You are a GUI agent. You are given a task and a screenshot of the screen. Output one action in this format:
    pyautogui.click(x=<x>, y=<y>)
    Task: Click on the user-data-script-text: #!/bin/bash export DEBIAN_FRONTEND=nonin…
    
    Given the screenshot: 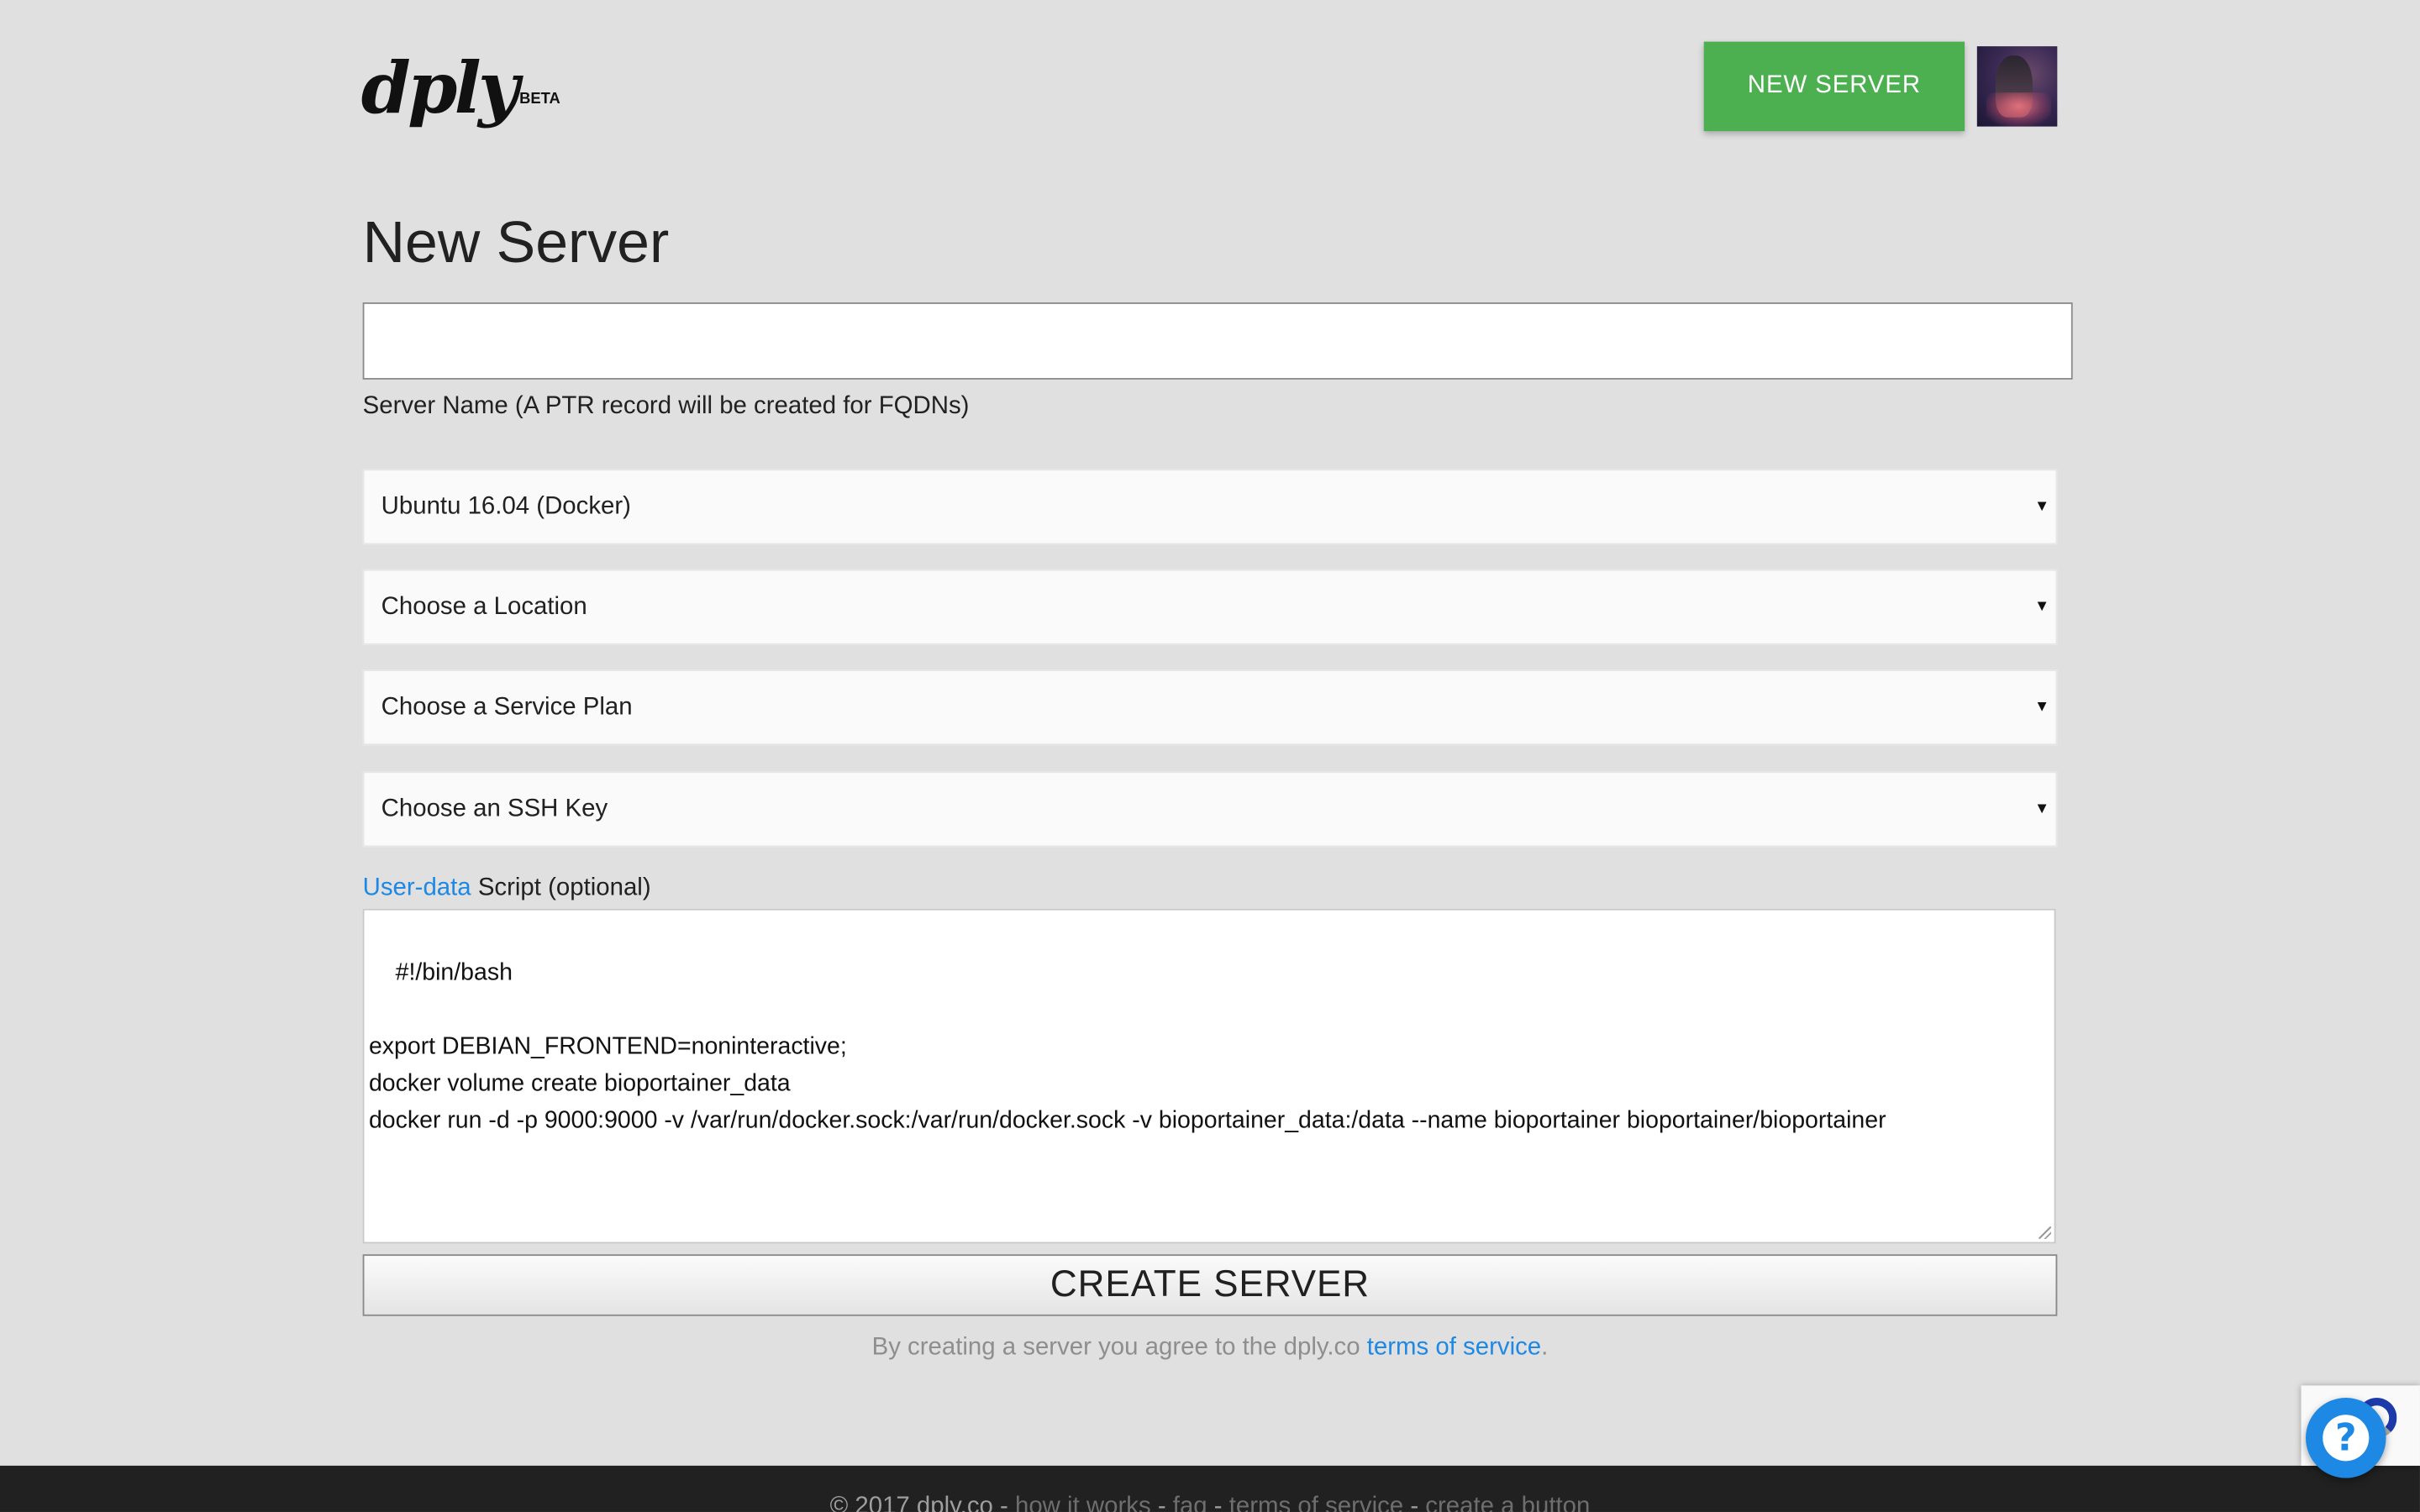 What is the action you would take?
    pyautogui.click(x=1127, y=1046)
    